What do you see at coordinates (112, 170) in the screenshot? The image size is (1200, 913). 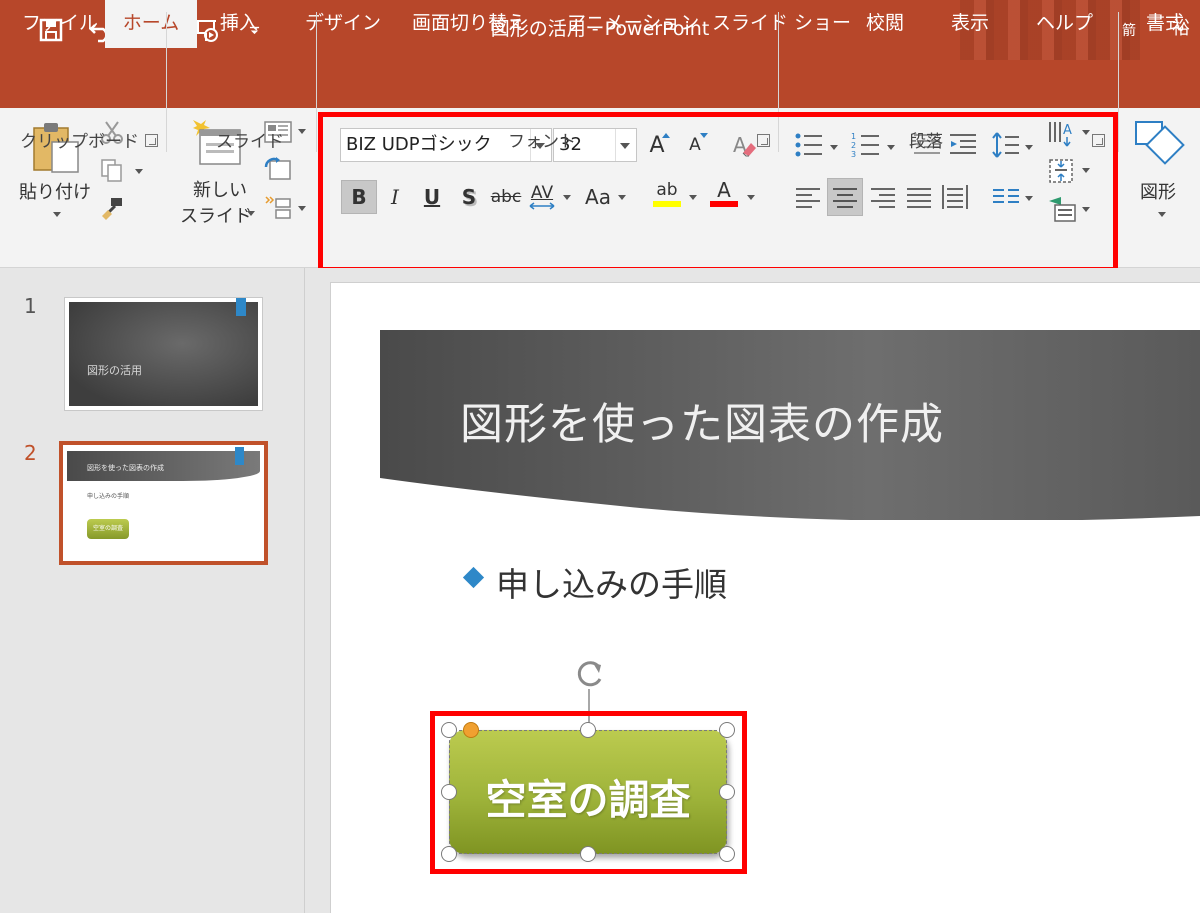 I see `copy-icon` at bounding box center [112, 170].